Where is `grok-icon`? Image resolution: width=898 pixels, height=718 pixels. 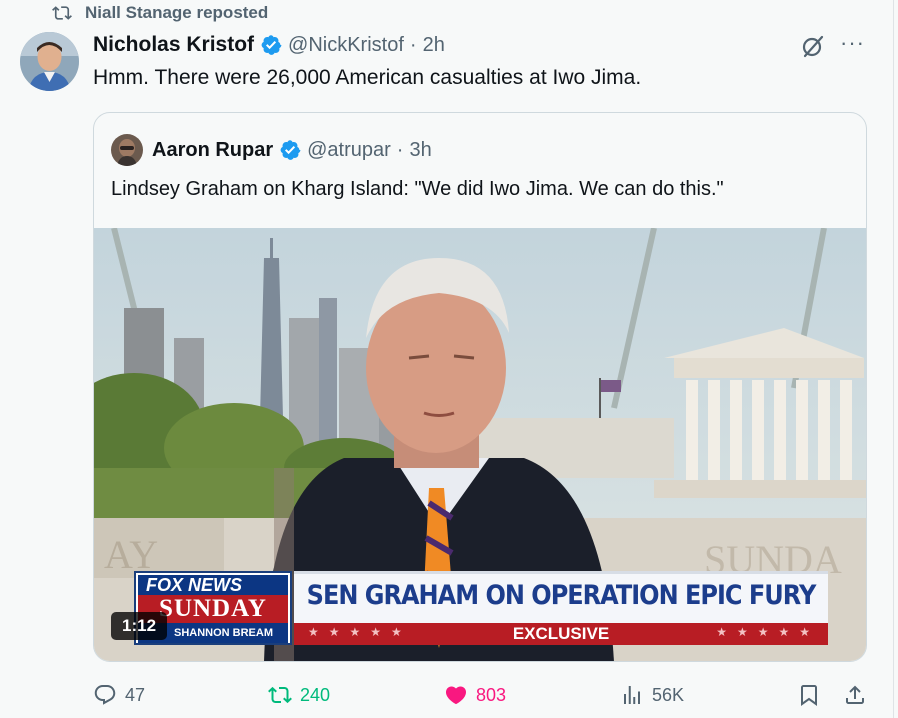
grok-icon is located at coordinates (813, 46).